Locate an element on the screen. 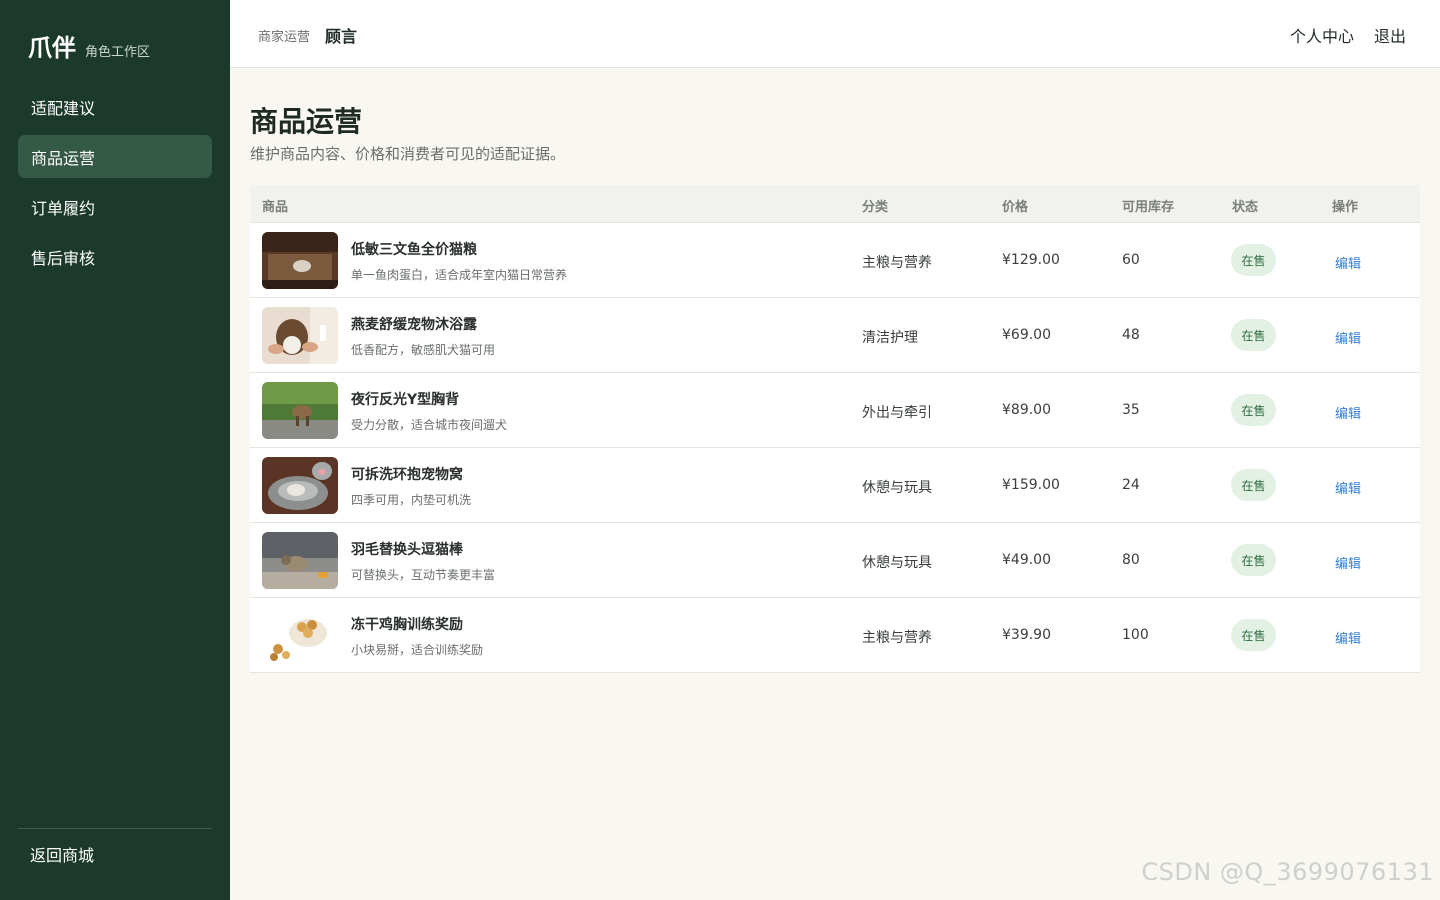 This screenshot has width=1440, height=900. column-header-product: 商品 is located at coordinates (275, 207).